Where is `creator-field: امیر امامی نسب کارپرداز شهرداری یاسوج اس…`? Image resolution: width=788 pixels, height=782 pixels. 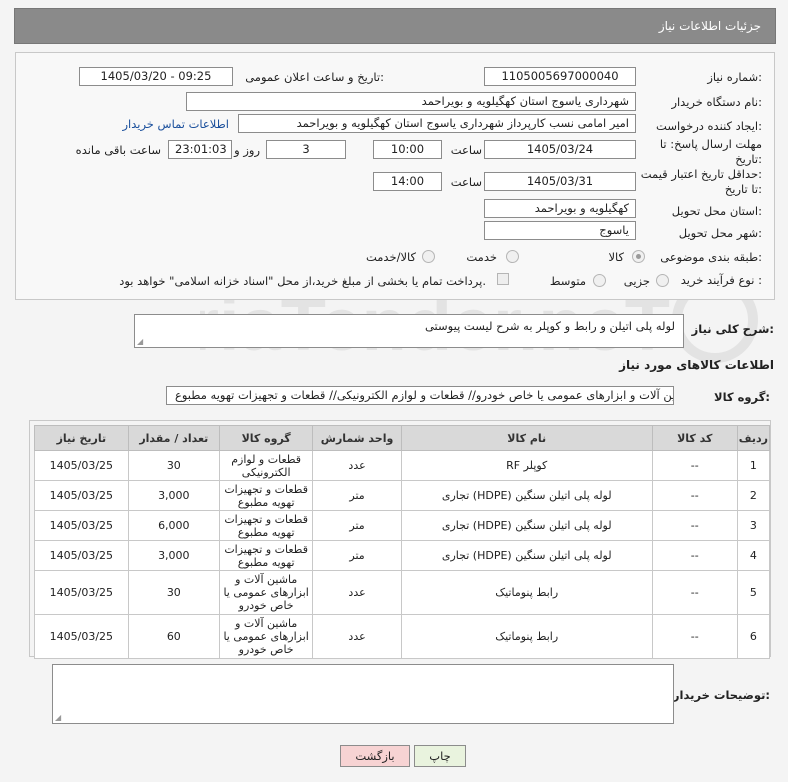 creator-field: امیر امامی نسب کارپرداز شهرداری یاسوج اس… is located at coordinates (437, 123).